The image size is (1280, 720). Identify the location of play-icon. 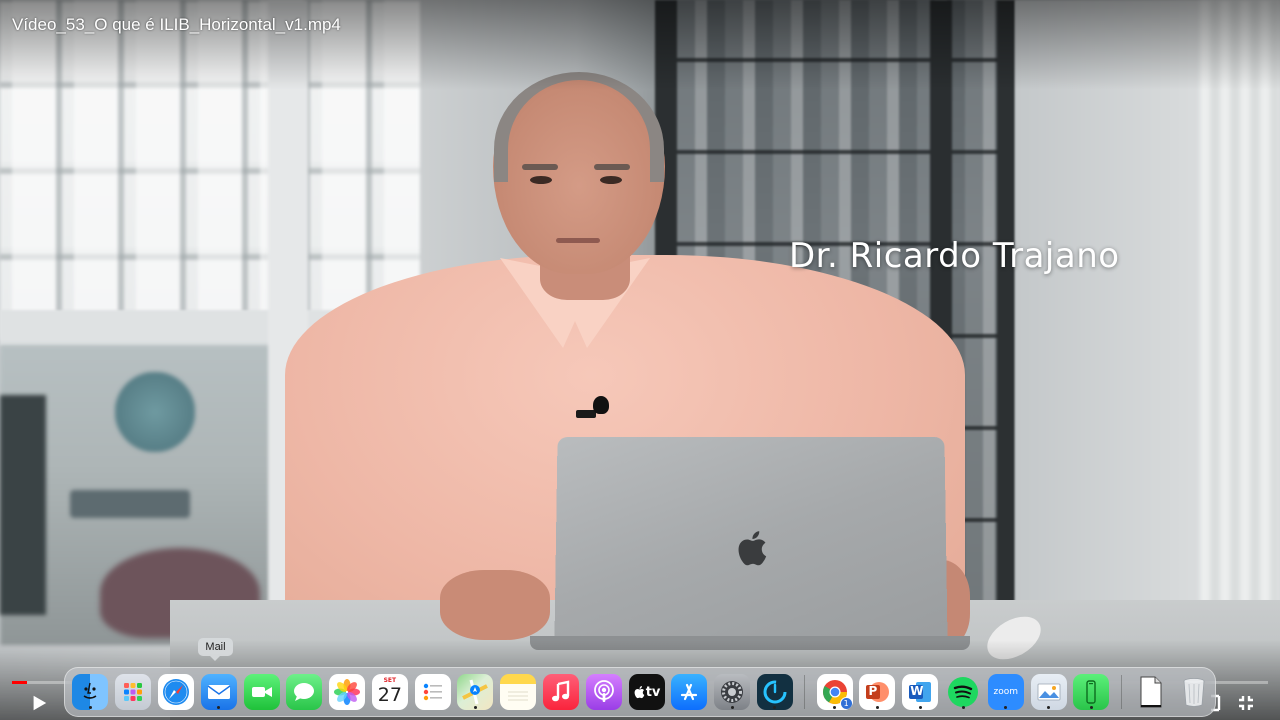
(40, 703).